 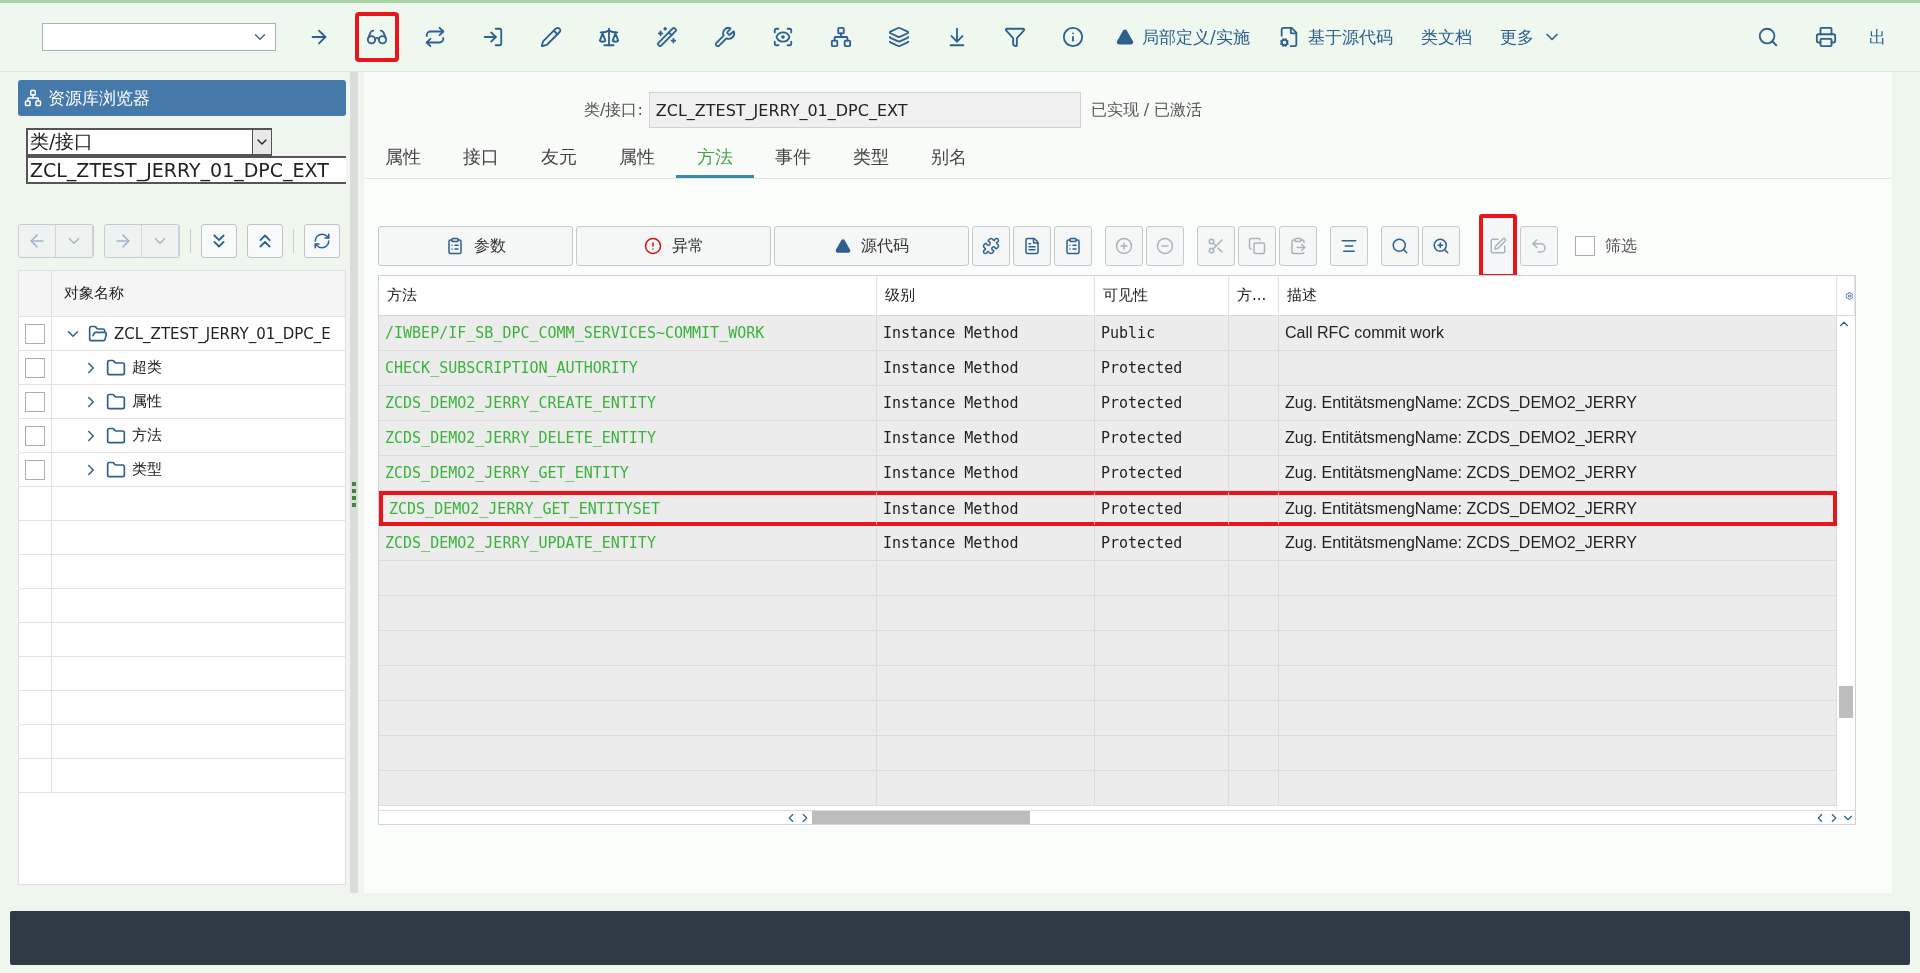 I want to click on toolbar-text-button: 基于源代码, so click(x=1335, y=37).